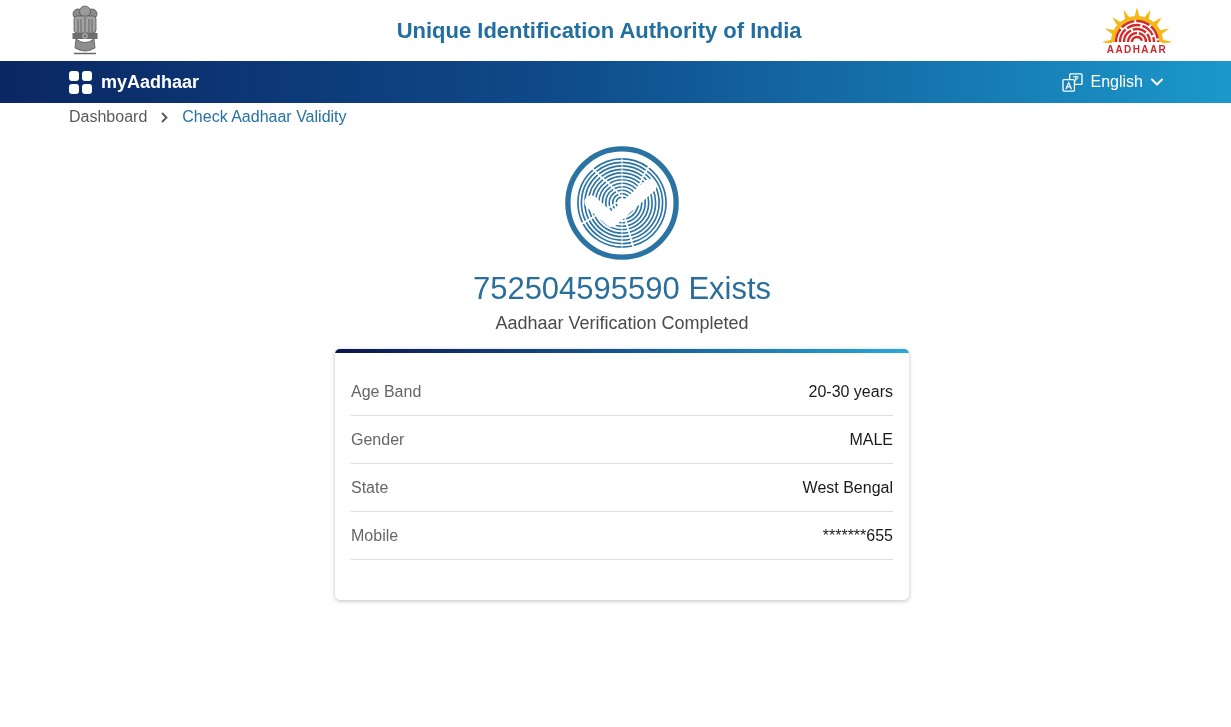 The height and width of the screenshot is (727, 1231). Describe the element at coordinates (1112, 82) in the screenshot. I see `language-button: English` at that location.